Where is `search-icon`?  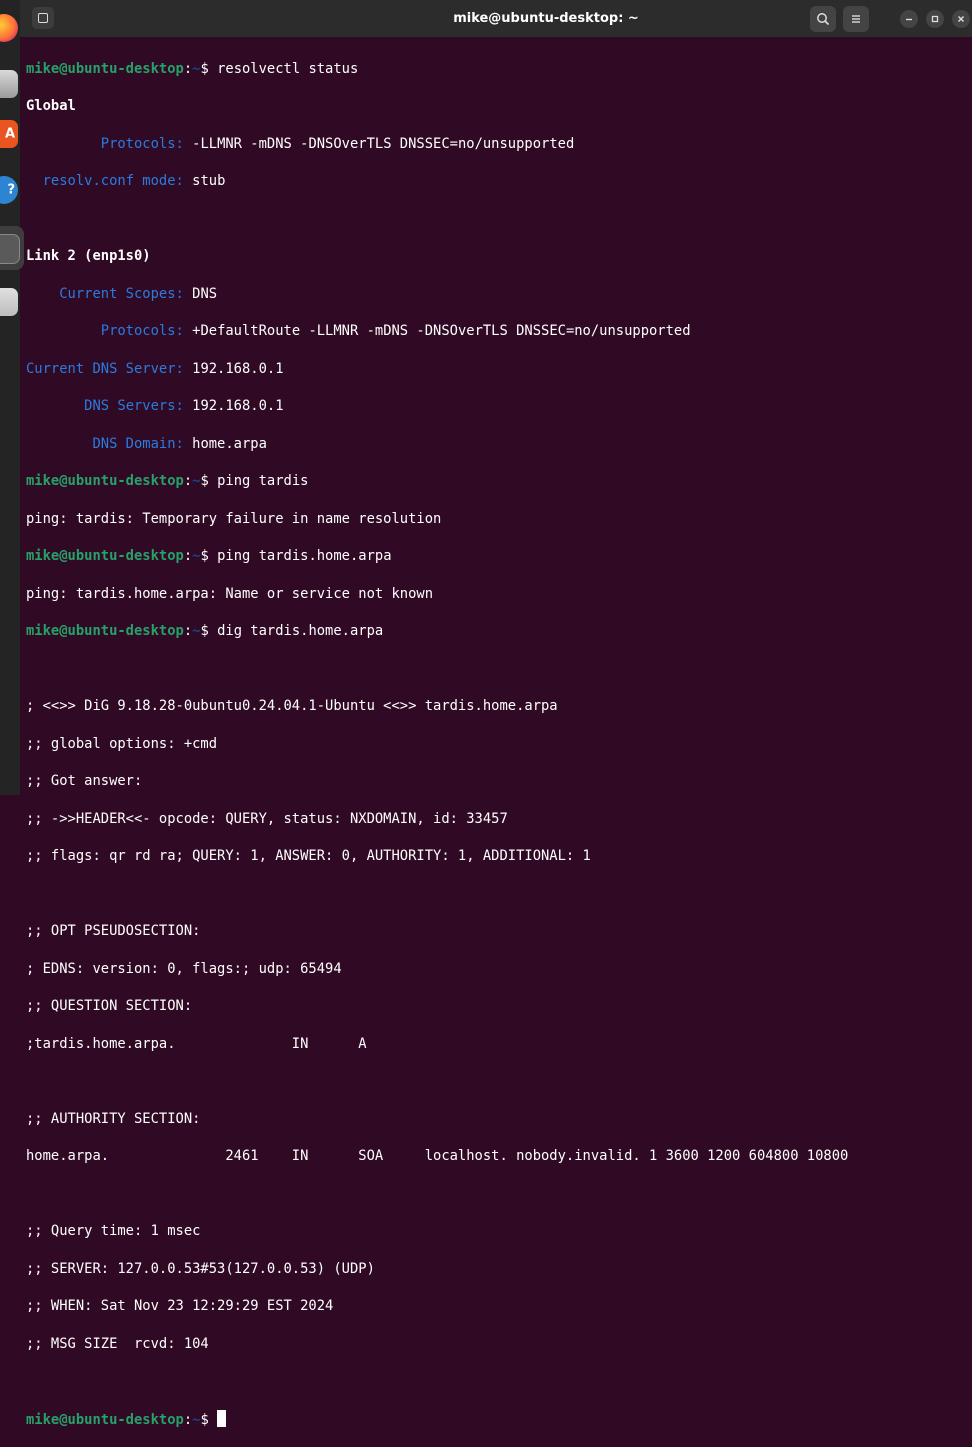
search-icon is located at coordinates (823, 19).